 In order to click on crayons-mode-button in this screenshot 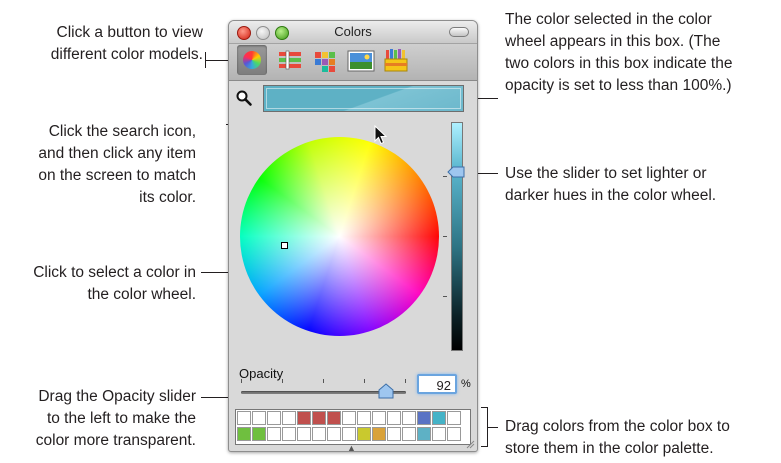, I will do `click(396, 61)`.